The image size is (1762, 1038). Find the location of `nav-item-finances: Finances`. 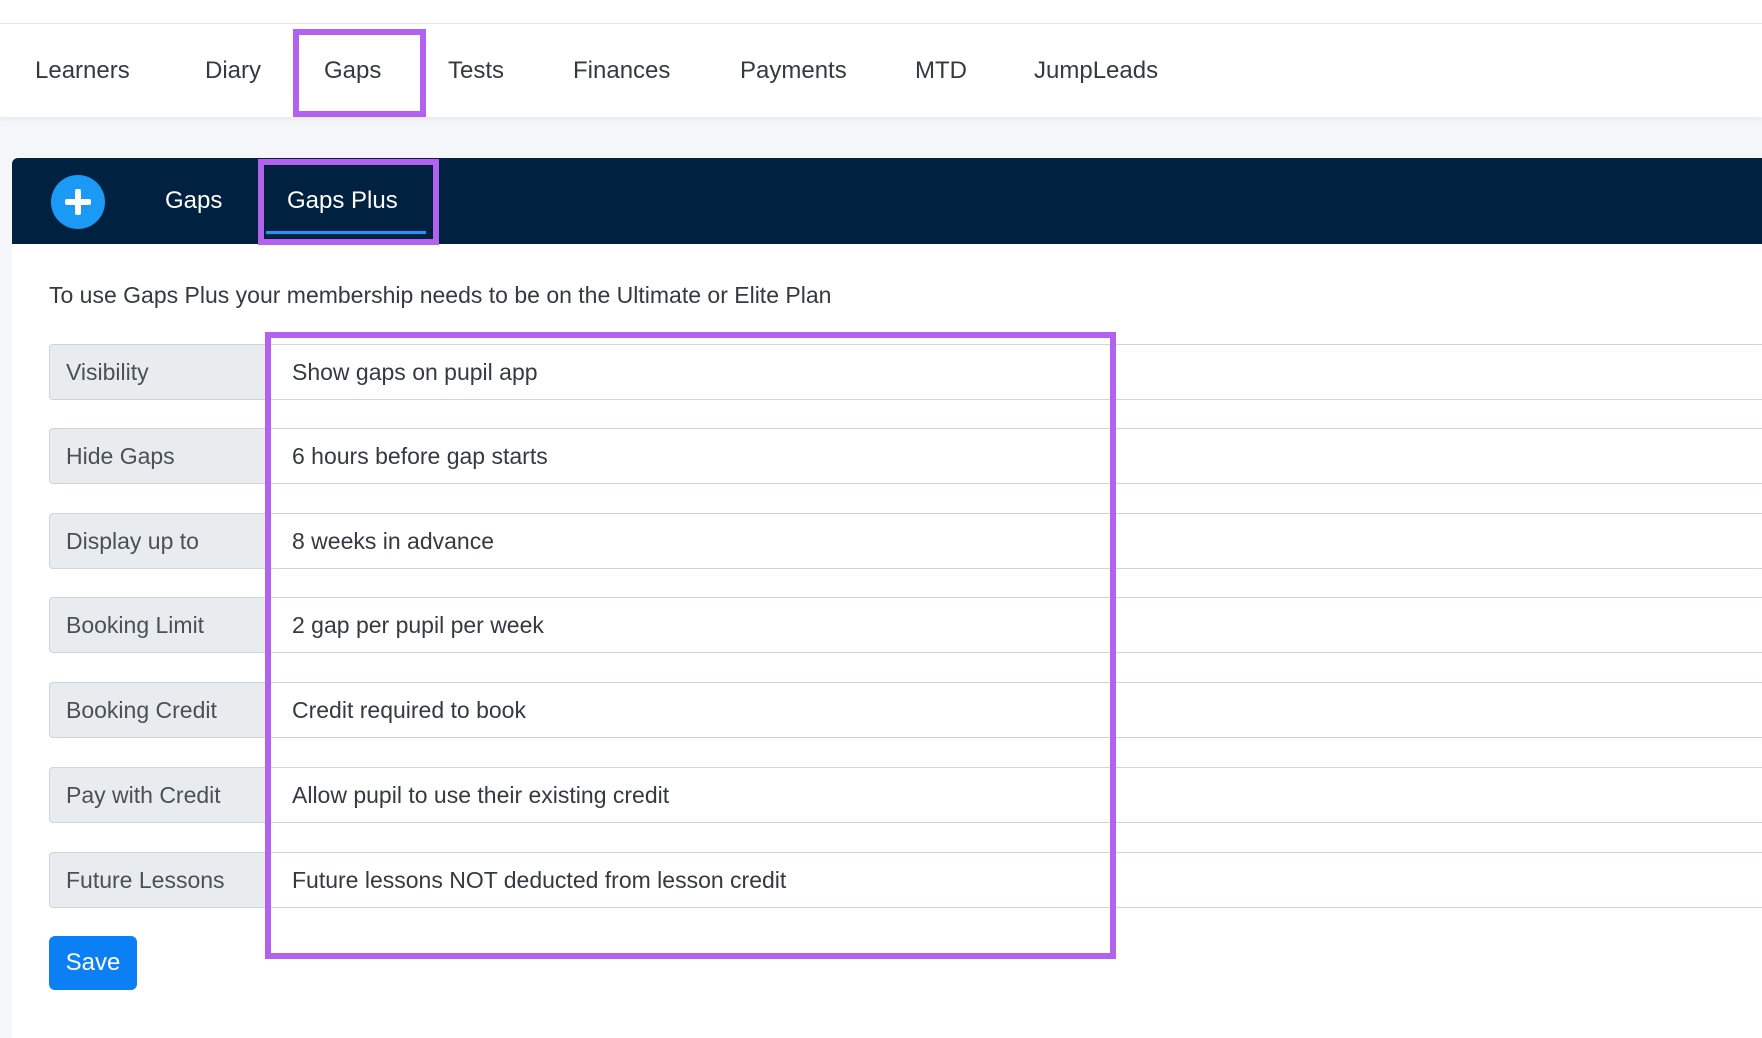

nav-item-finances: Finances is located at coordinates (621, 70).